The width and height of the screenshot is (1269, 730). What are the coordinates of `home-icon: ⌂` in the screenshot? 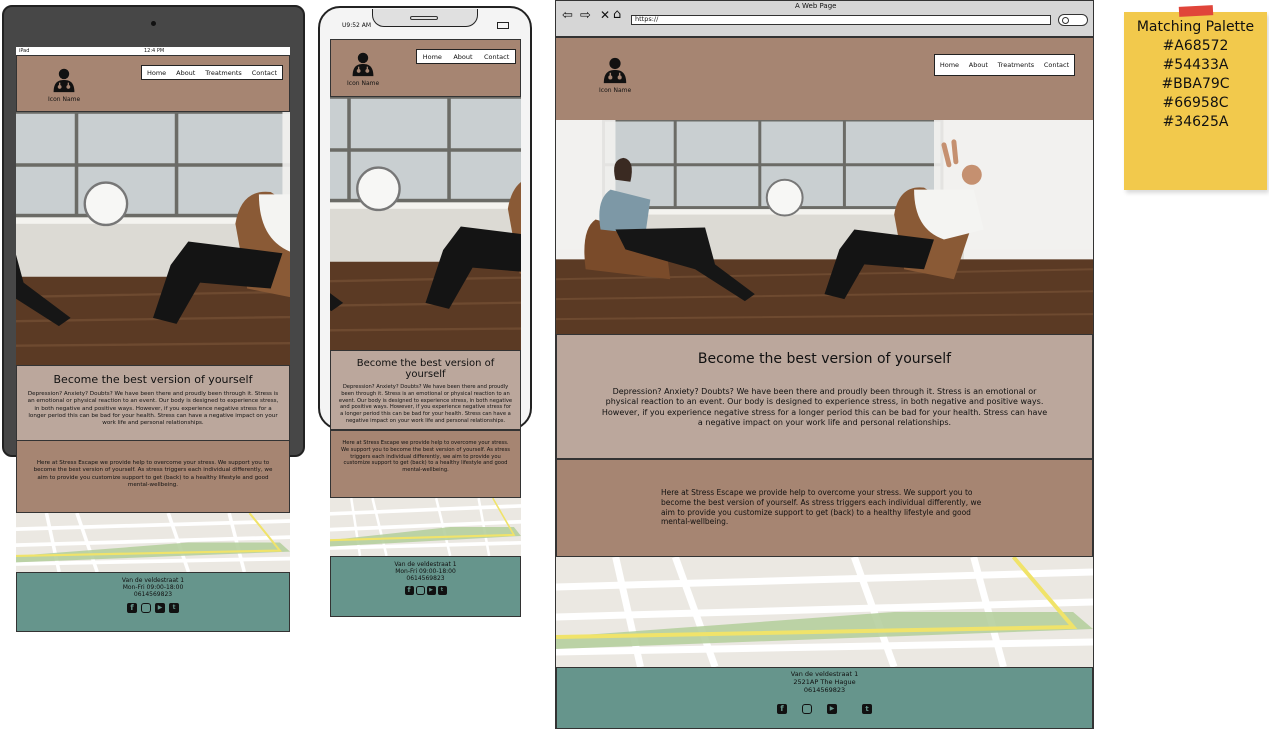 It's located at (617, 14).